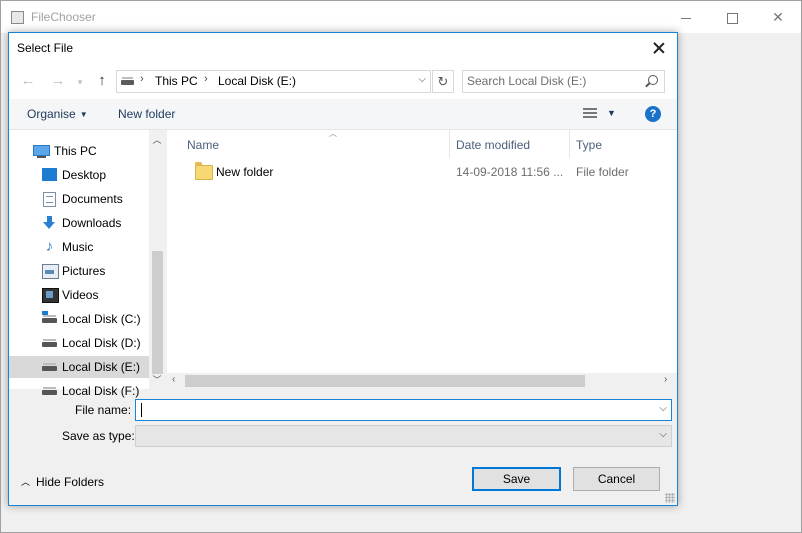 The image size is (802, 533). I want to click on nav-item-local-disk-d: Local Disk (D:), so click(79, 343).